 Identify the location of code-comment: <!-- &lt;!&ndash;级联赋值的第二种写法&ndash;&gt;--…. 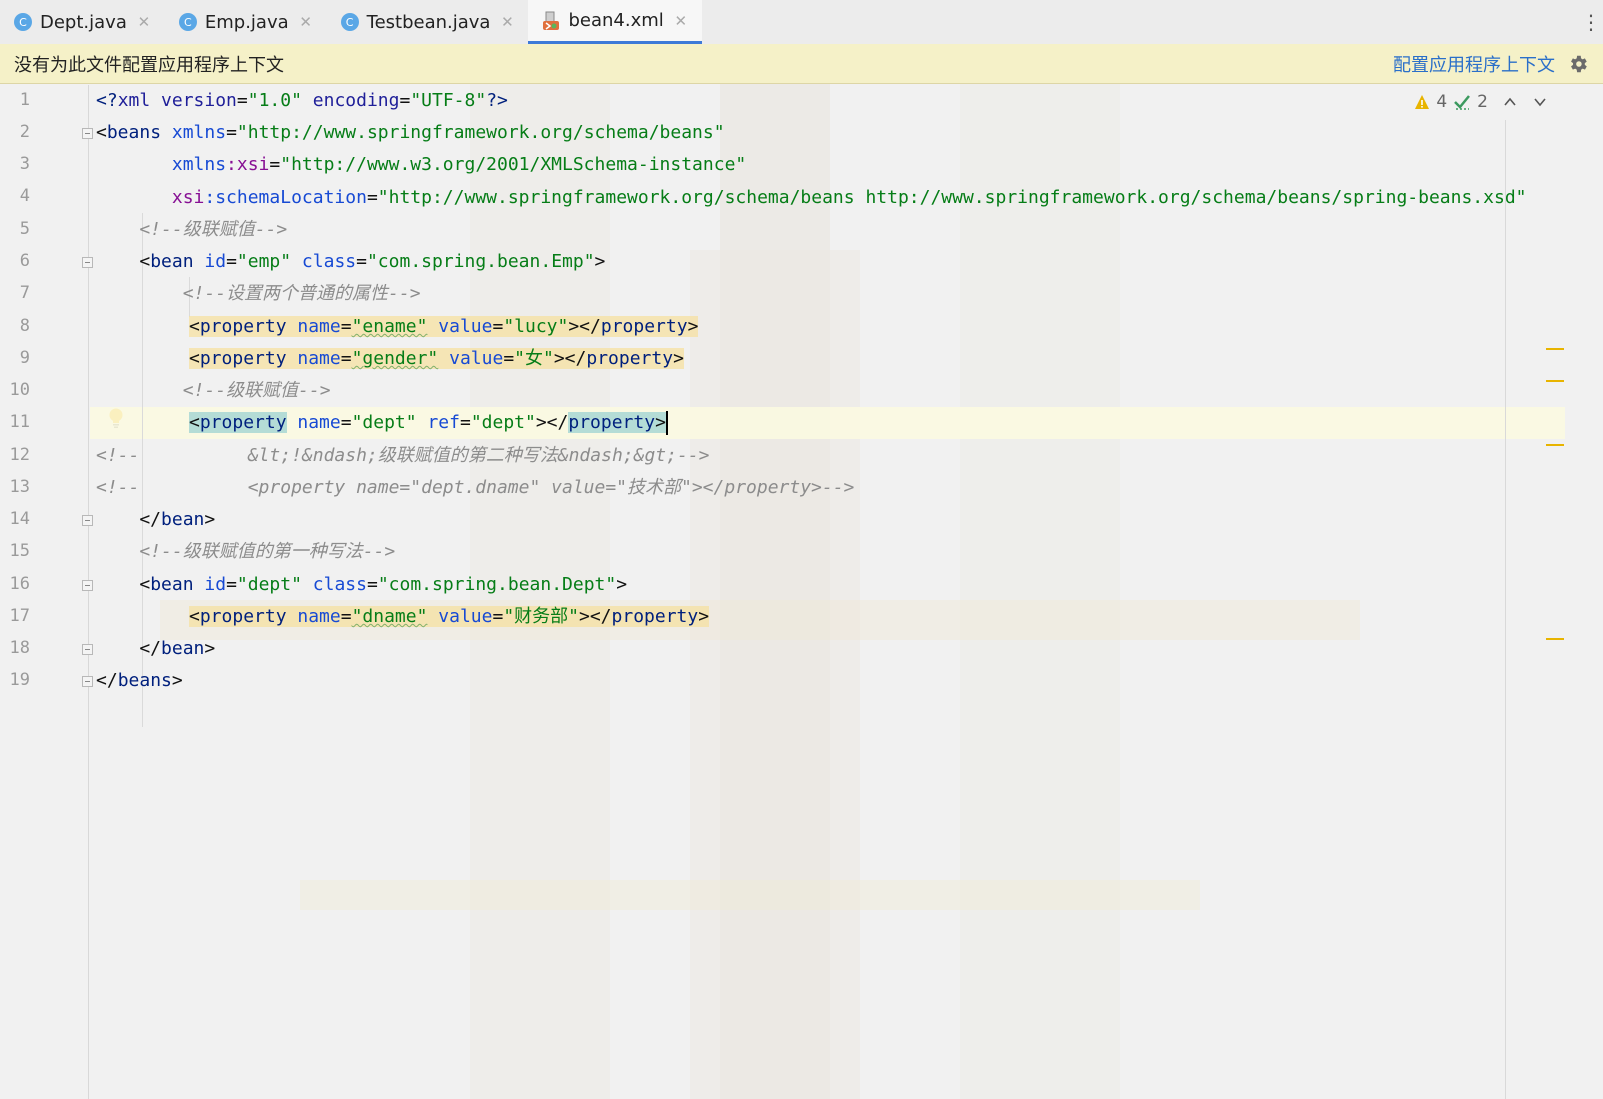
(403, 455).